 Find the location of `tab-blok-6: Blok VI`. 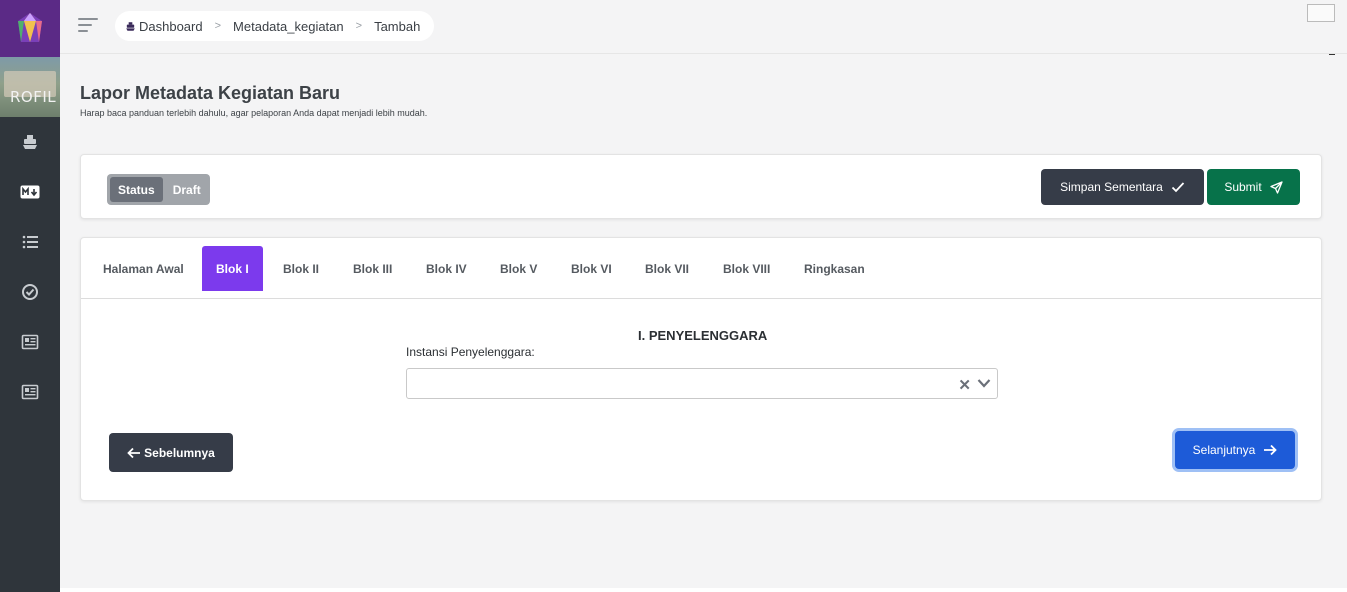

tab-blok-6: Blok VI is located at coordinates (591, 268).